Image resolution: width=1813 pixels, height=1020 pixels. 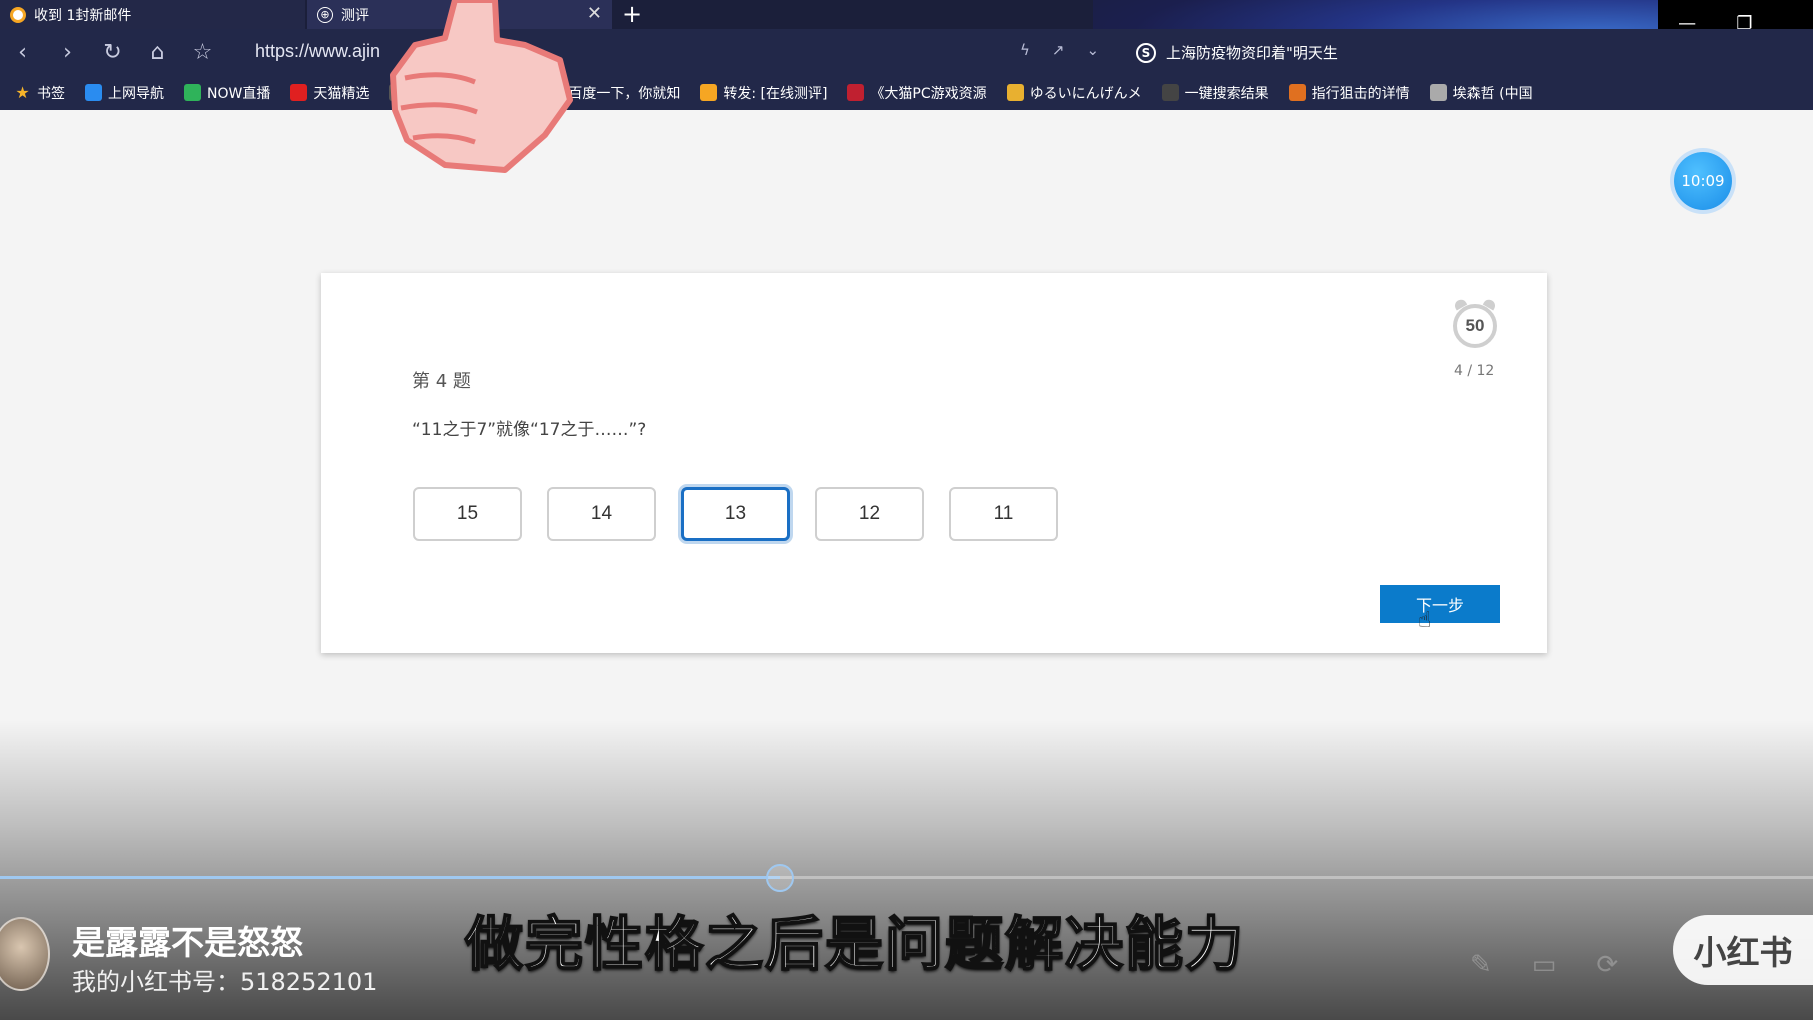 What do you see at coordinates (1226, 93) in the screenshot?
I see `bookmark-label: 一键搜索结果` at bounding box center [1226, 93].